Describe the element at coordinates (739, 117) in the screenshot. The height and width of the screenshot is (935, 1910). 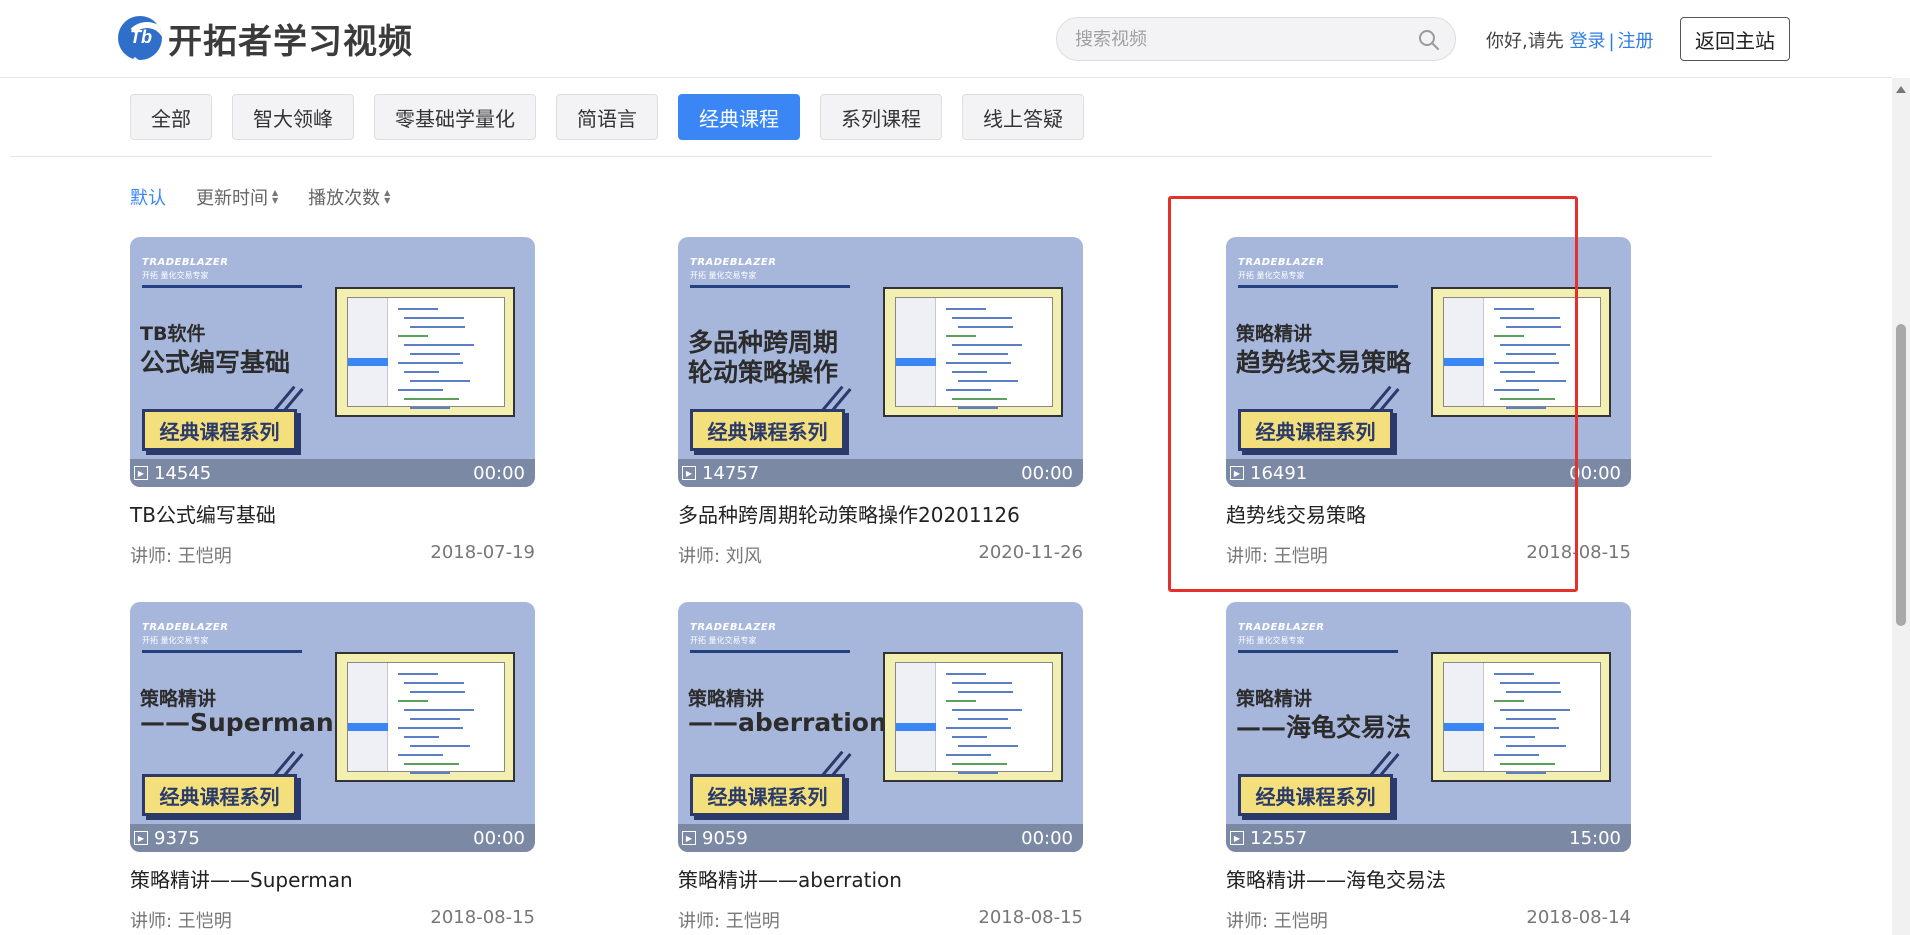
I see `tab-4: 经典课程` at that location.